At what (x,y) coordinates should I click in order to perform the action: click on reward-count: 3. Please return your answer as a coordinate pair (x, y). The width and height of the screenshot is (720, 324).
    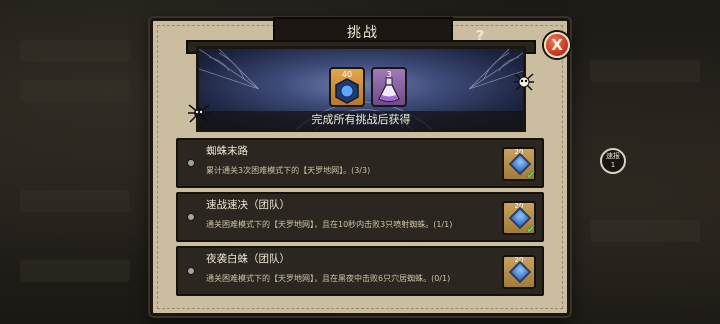
    Looking at the image, I should click on (389, 74).